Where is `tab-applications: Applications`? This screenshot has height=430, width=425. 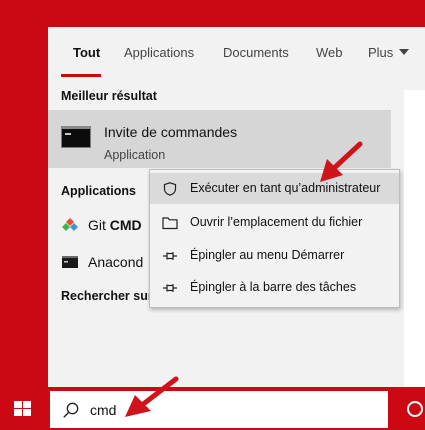 tab-applications: Applications is located at coordinates (159, 53).